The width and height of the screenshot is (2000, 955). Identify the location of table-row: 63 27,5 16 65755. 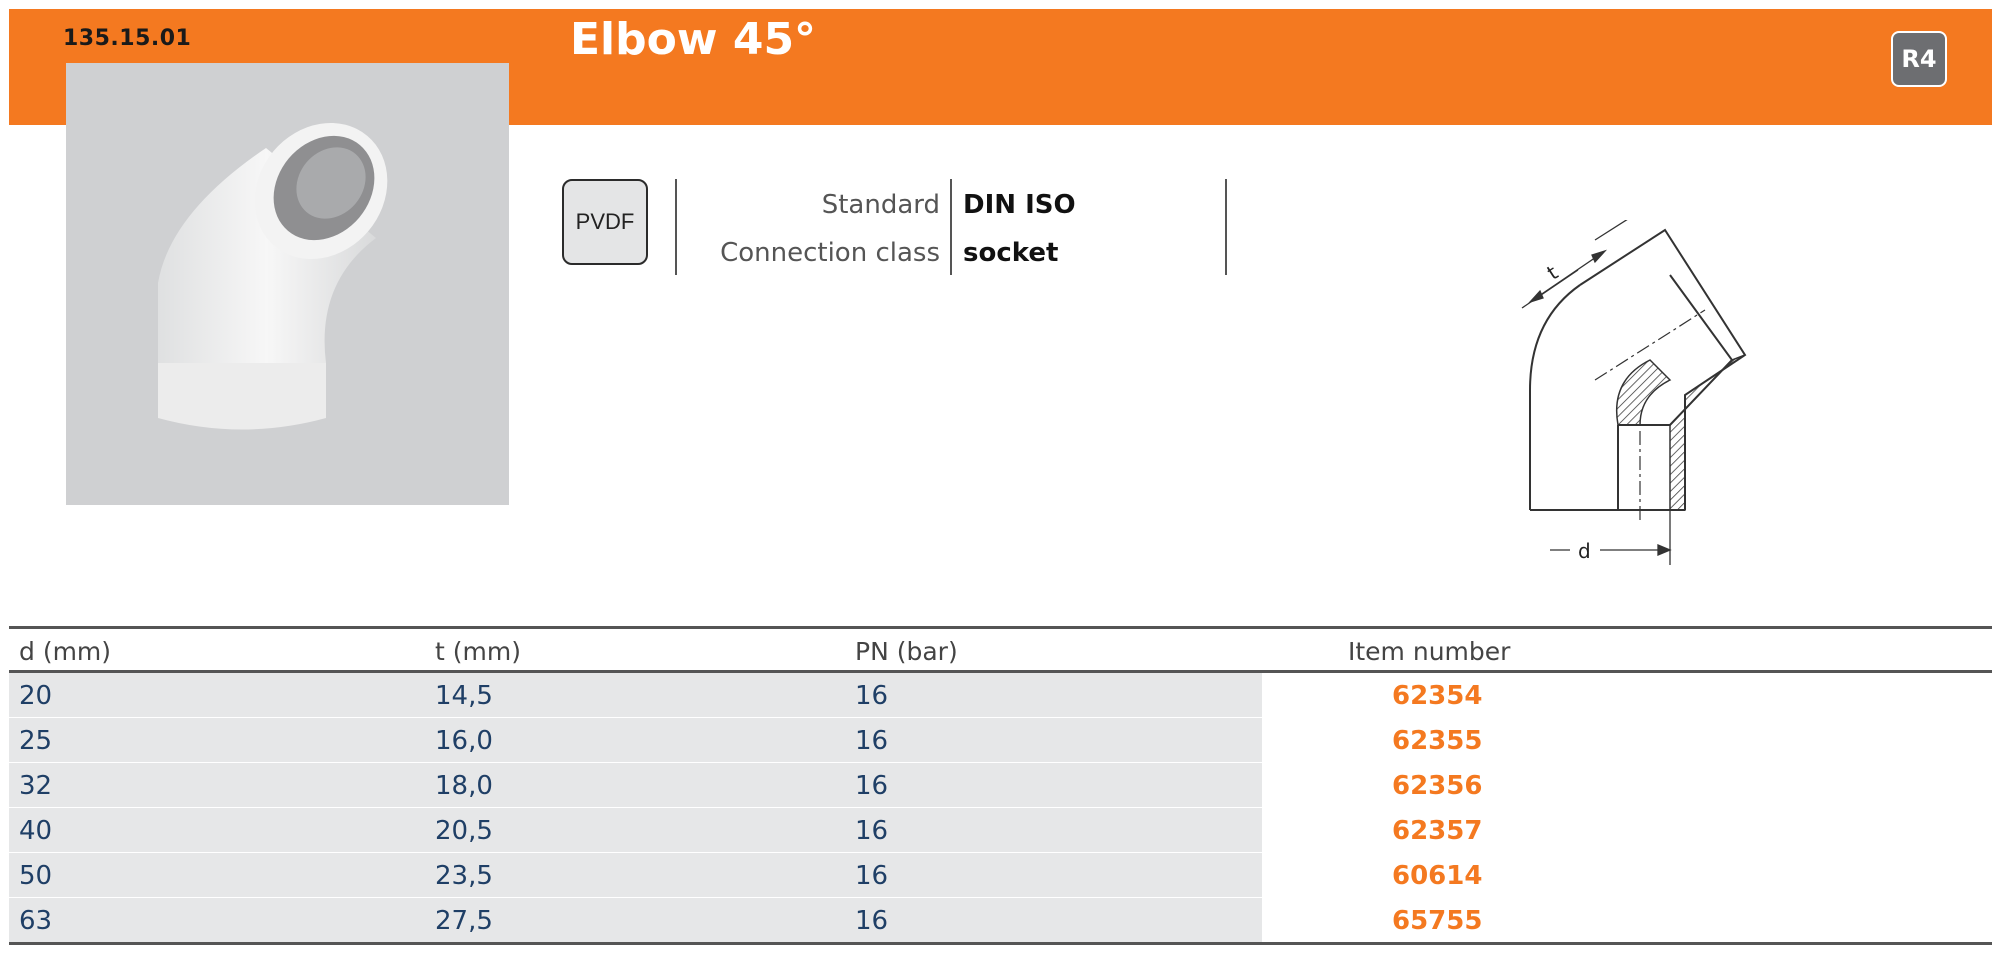
(1000, 921).